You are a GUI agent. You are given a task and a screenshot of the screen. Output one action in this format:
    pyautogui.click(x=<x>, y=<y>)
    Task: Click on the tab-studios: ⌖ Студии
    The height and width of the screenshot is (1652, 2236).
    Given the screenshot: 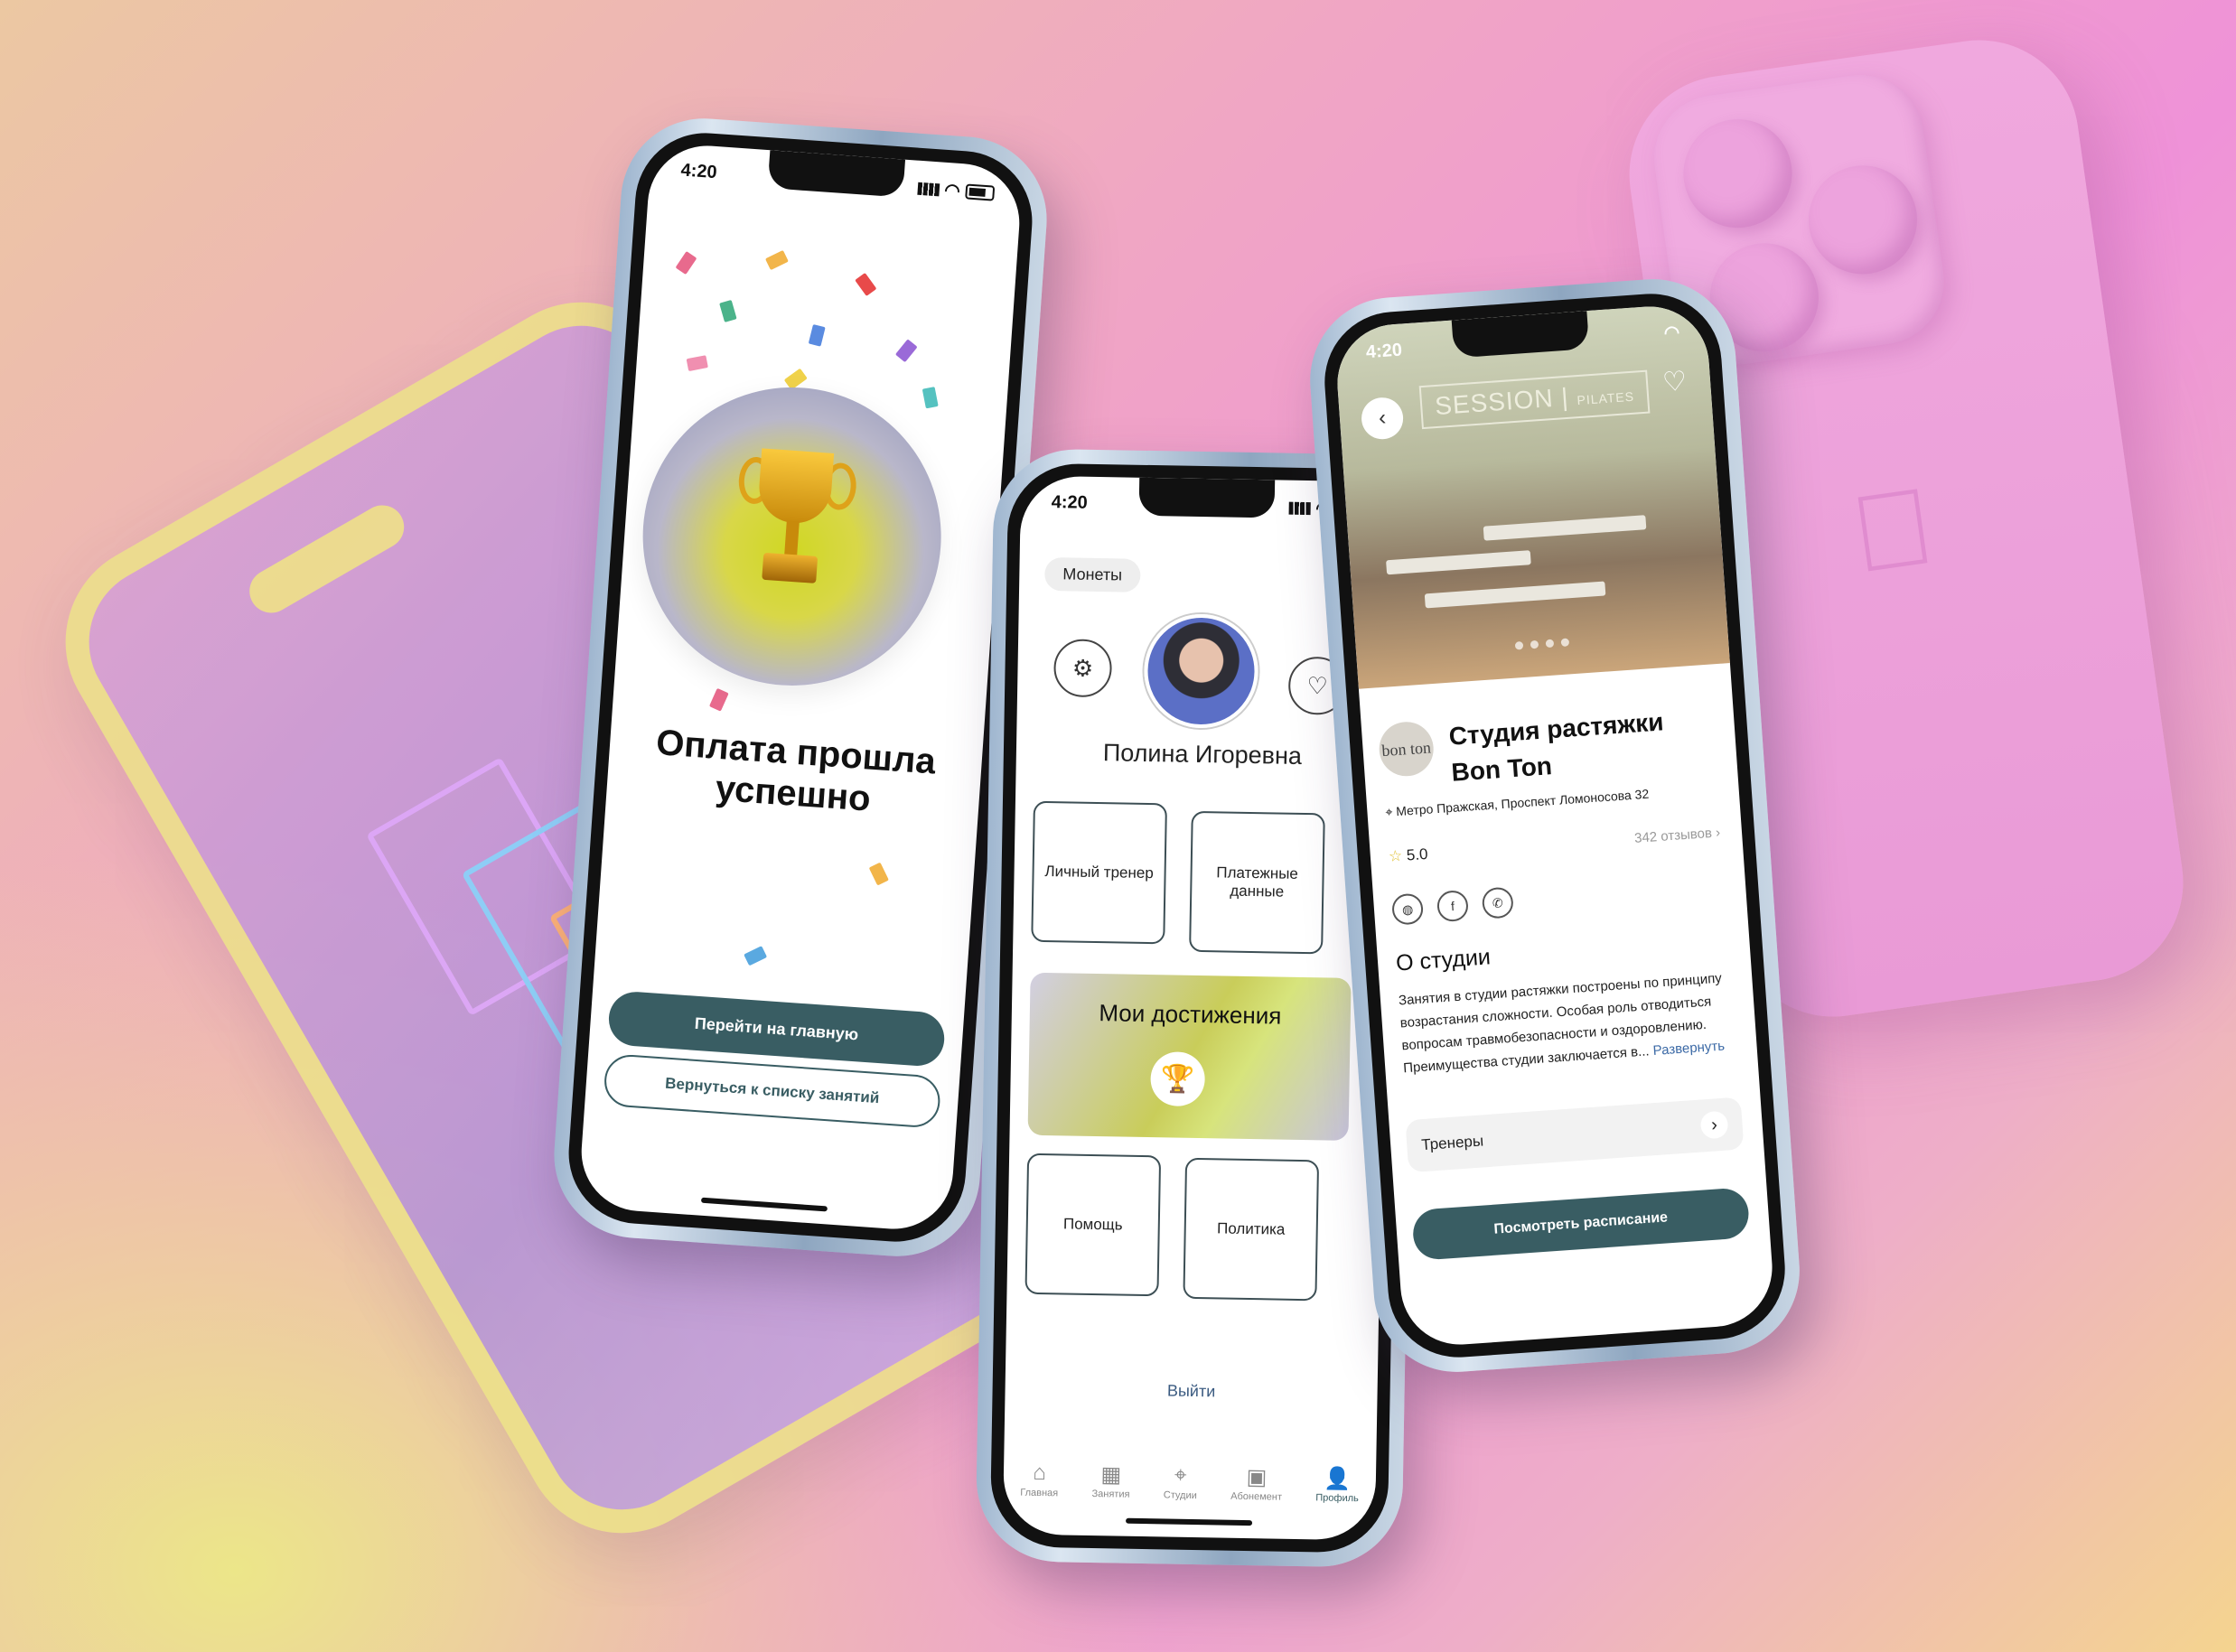 What is the action you would take?
    pyautogui.click(x=1181, y=1481)
    